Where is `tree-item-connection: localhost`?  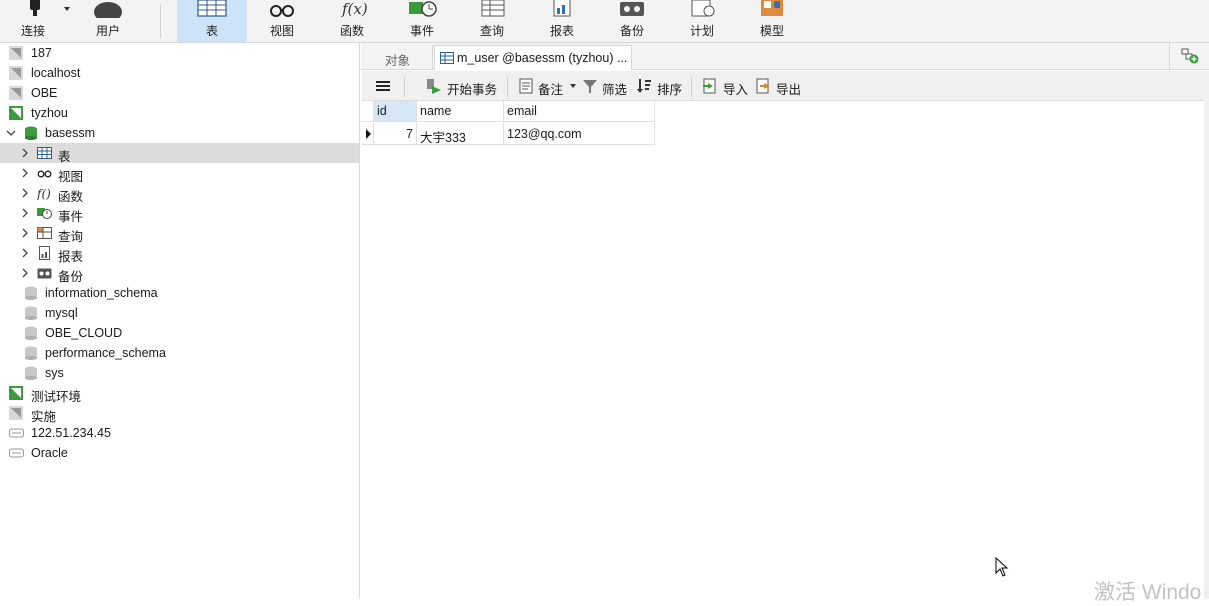
tree-item-connection: localhost is located at coordinates (179, 73).